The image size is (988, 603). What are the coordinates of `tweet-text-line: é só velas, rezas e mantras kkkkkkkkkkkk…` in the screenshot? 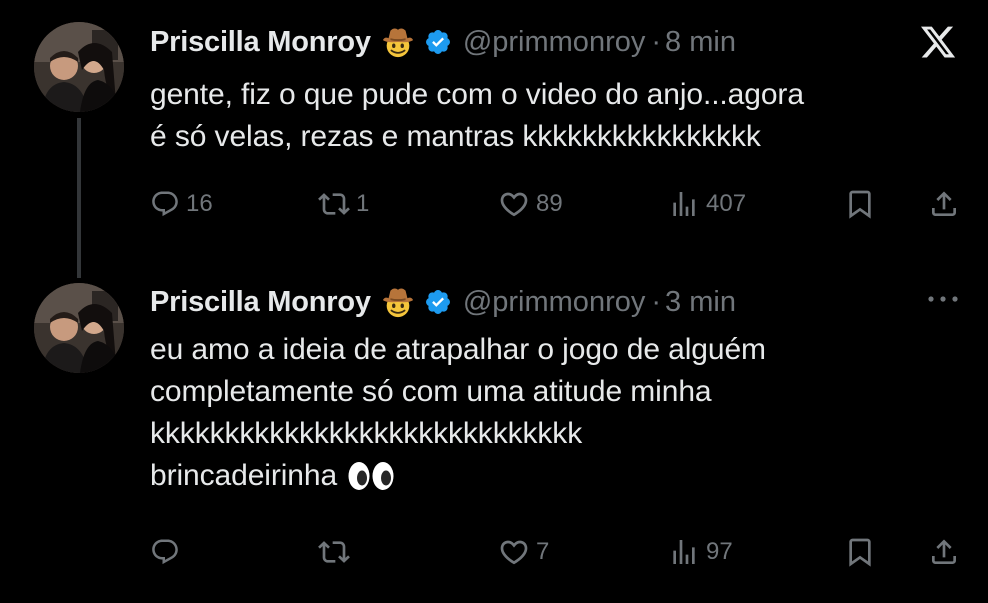 It's located at (455, 136).